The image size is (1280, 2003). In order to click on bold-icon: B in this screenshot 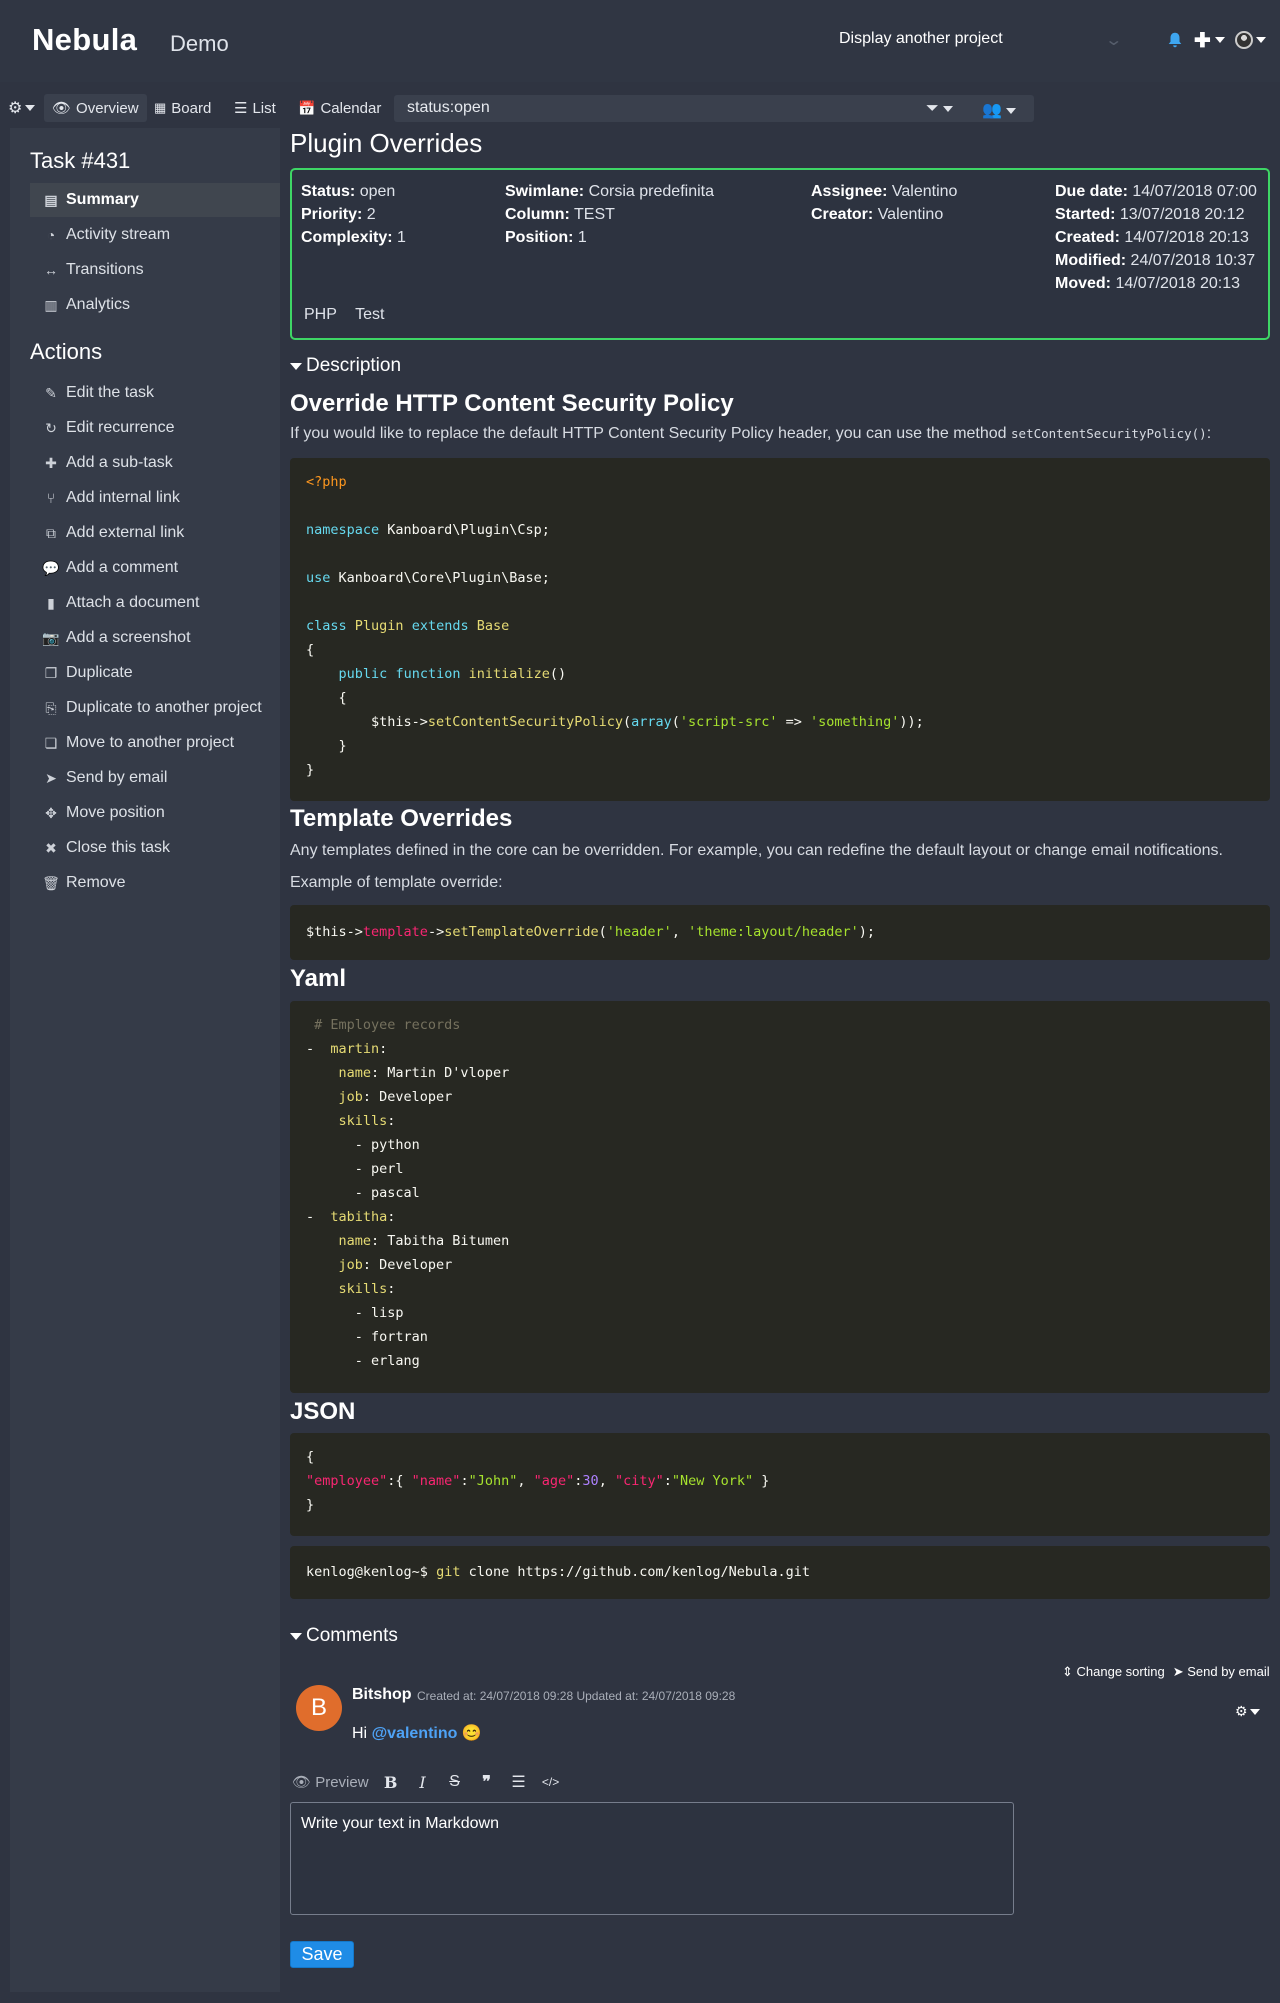, I will do `click(391, 1782)`.